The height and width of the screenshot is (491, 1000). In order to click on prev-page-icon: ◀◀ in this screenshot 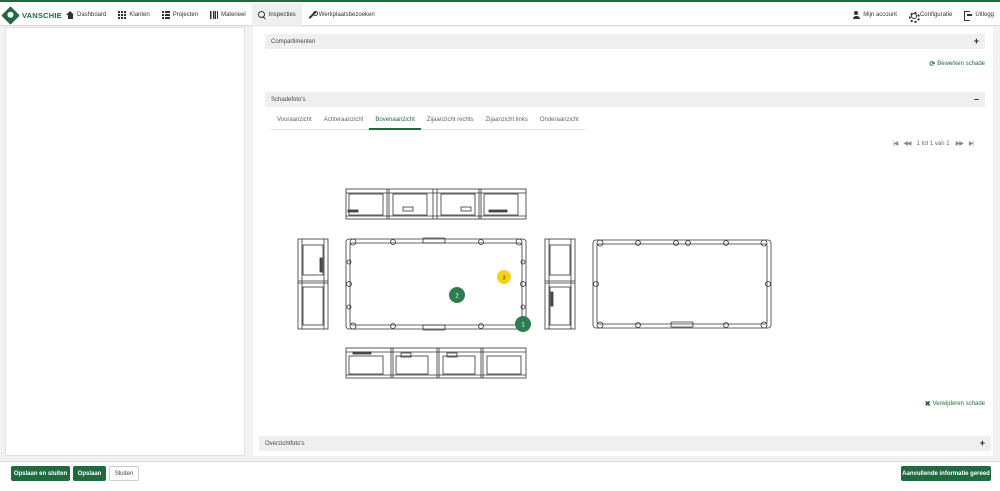, I will do `click(907, 143)`.